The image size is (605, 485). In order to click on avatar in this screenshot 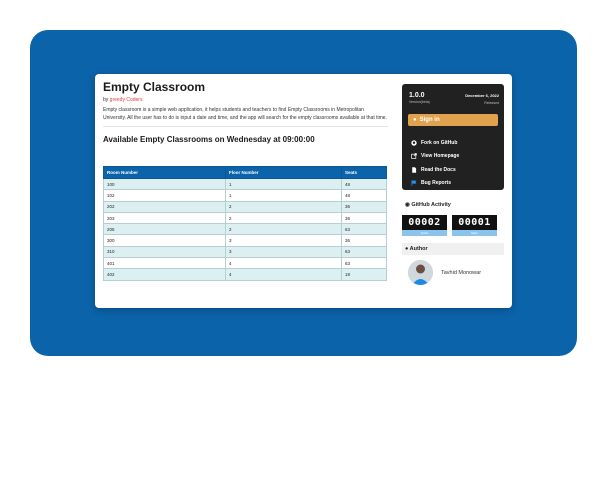, I will do `click(420, 272)`.